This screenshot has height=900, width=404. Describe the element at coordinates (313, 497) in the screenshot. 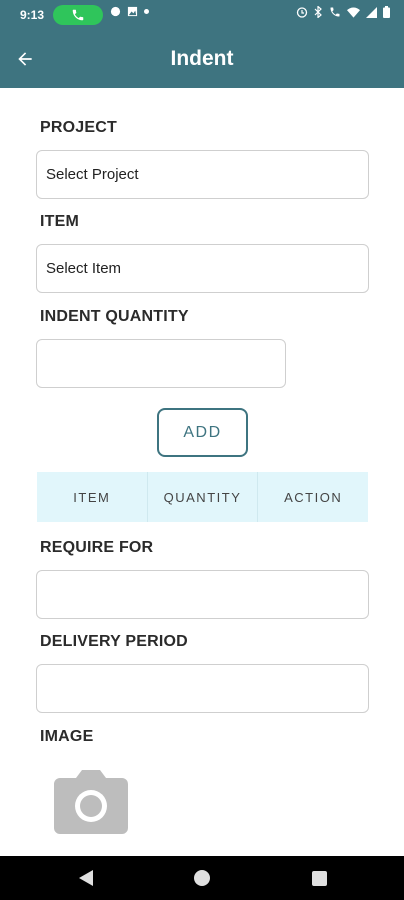

I see `table-header-action: ACTION` at that location.